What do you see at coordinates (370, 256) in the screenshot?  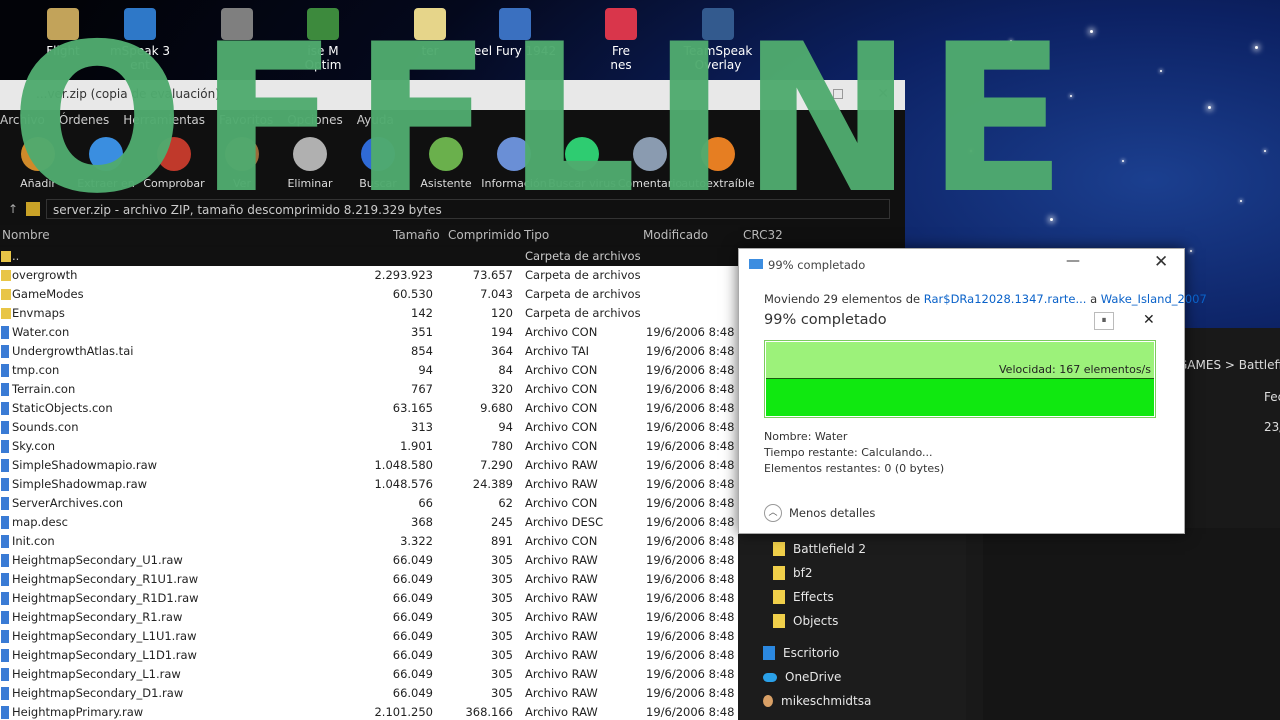 I see `table-row: .. Carpeta de archivos` at bounding box center [370, 256].